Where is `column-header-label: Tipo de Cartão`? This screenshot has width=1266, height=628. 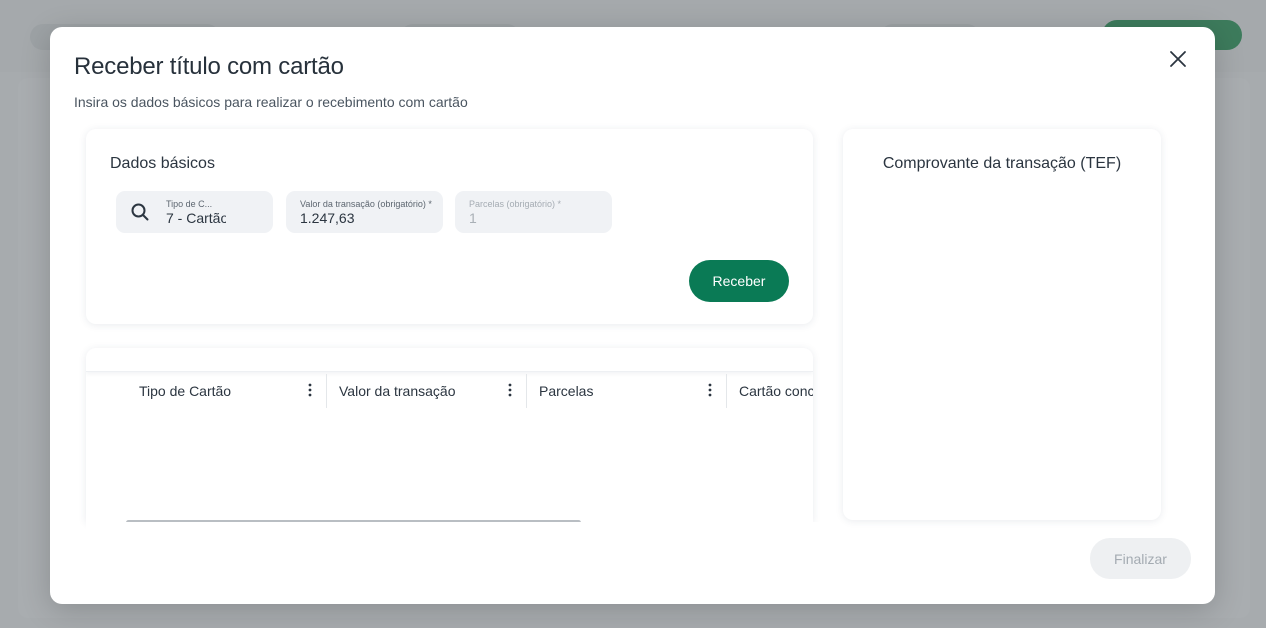 column-header-label: Tipo de Cartão is located at coordinates (185, 391).